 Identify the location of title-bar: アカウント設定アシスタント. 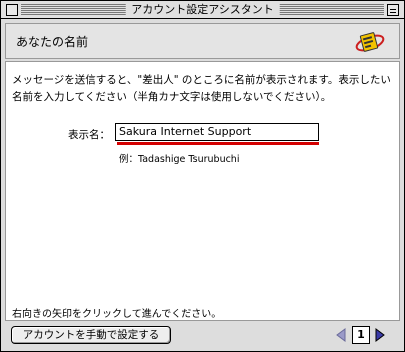
(202, 10).